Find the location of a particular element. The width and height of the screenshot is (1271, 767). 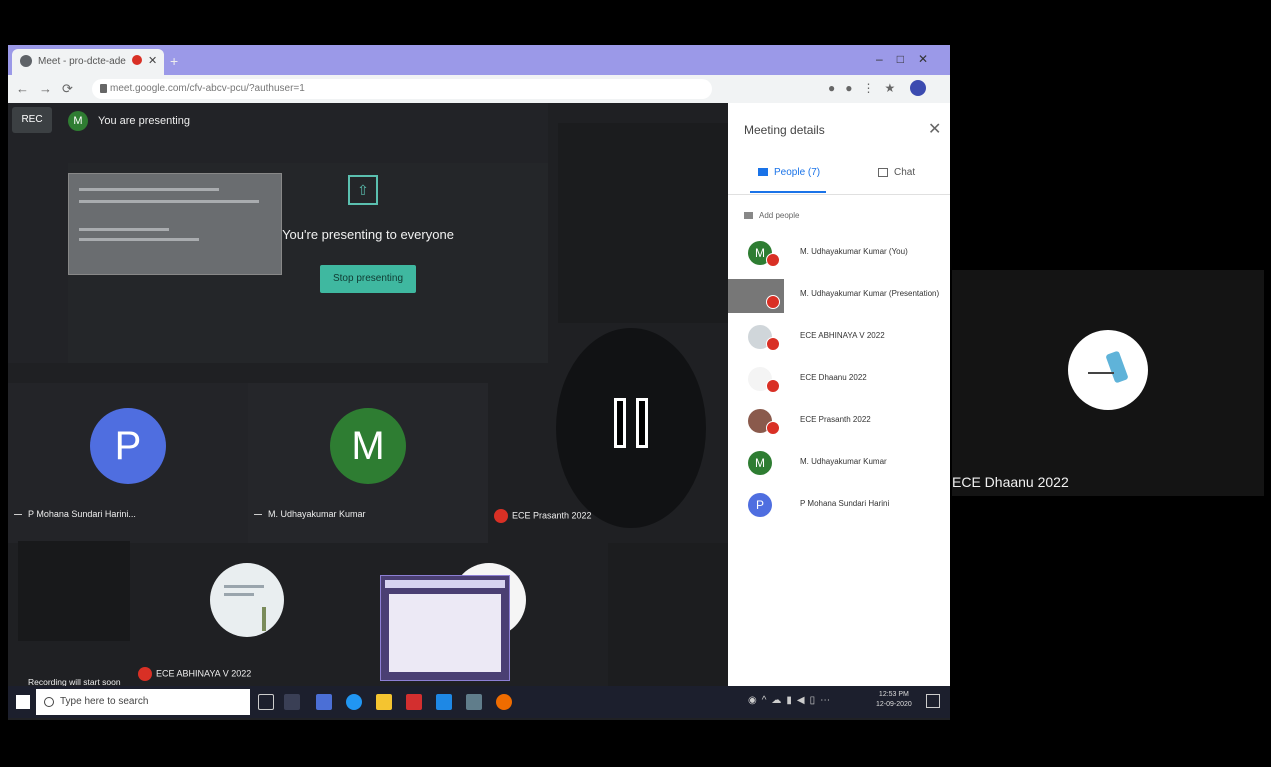

presentation-thumbnail is located at coordinates (175, 224).